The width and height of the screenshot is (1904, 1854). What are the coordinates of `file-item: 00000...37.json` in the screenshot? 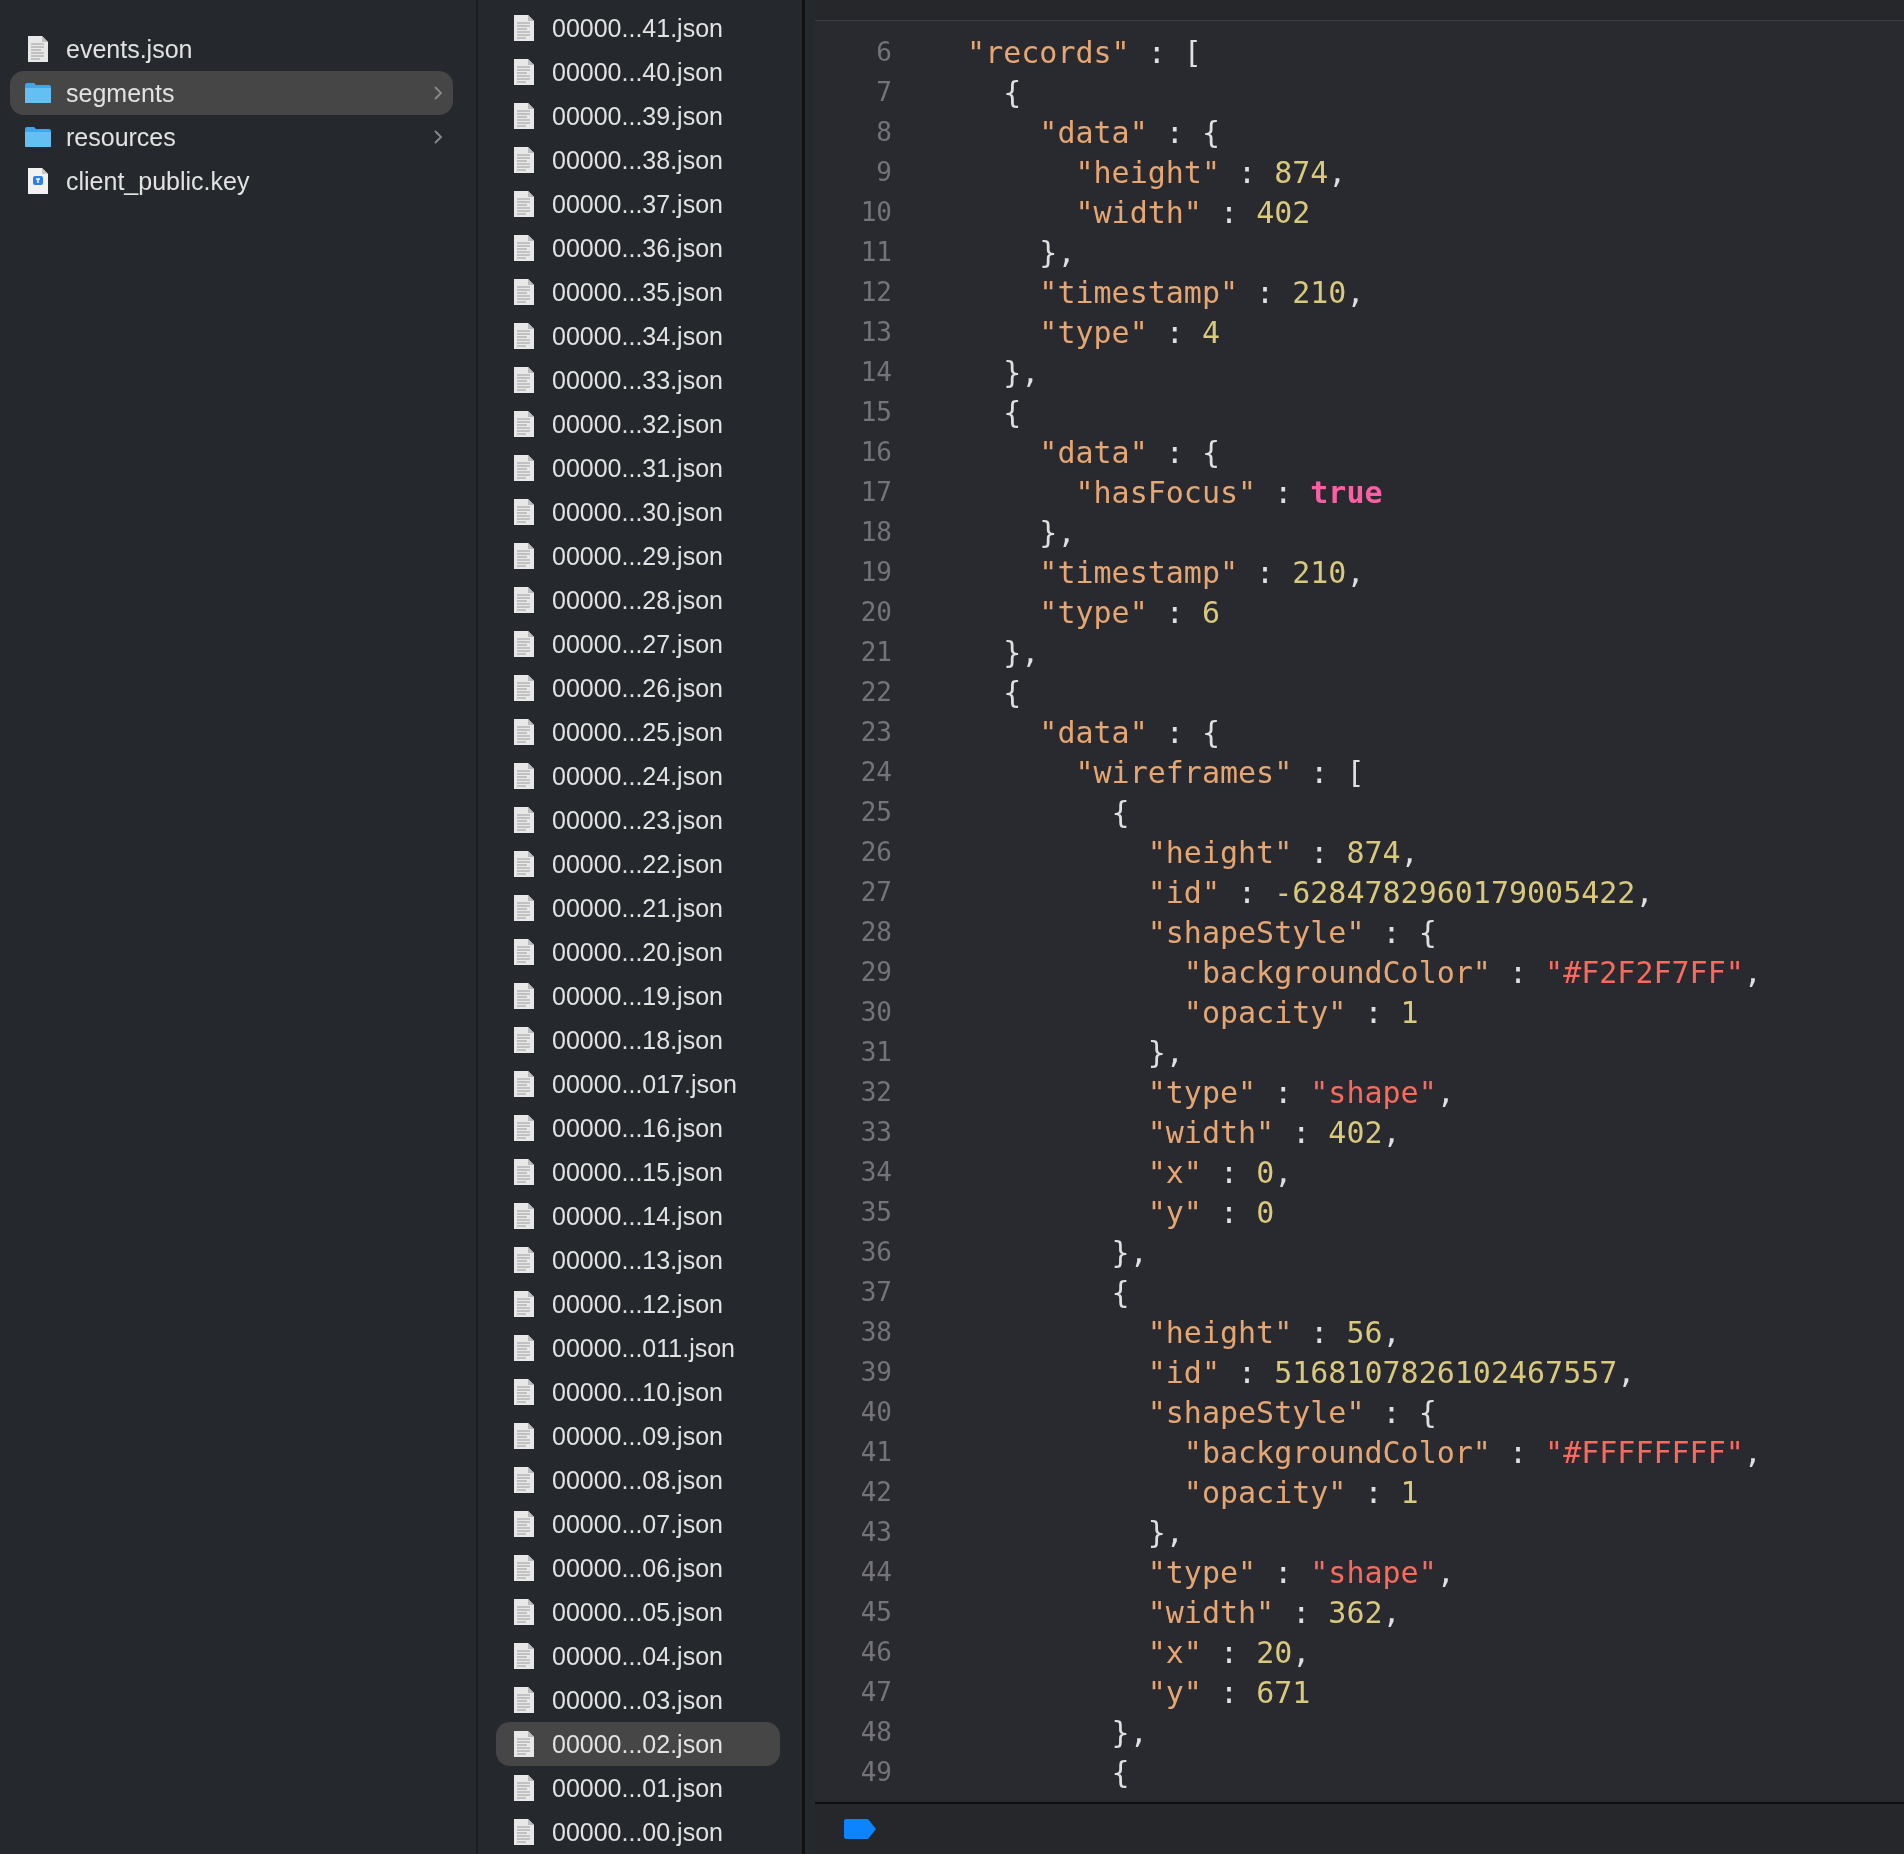 It's located at (638, 204).